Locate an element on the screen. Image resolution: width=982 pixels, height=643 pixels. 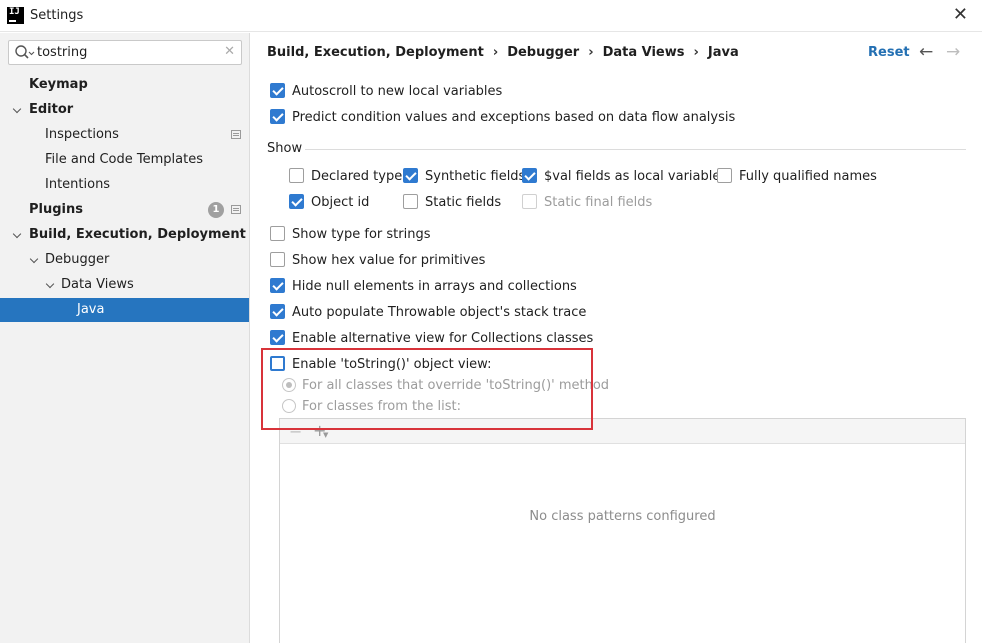
sidebar-item-label: Debugger is located at coordinates (77, 259).